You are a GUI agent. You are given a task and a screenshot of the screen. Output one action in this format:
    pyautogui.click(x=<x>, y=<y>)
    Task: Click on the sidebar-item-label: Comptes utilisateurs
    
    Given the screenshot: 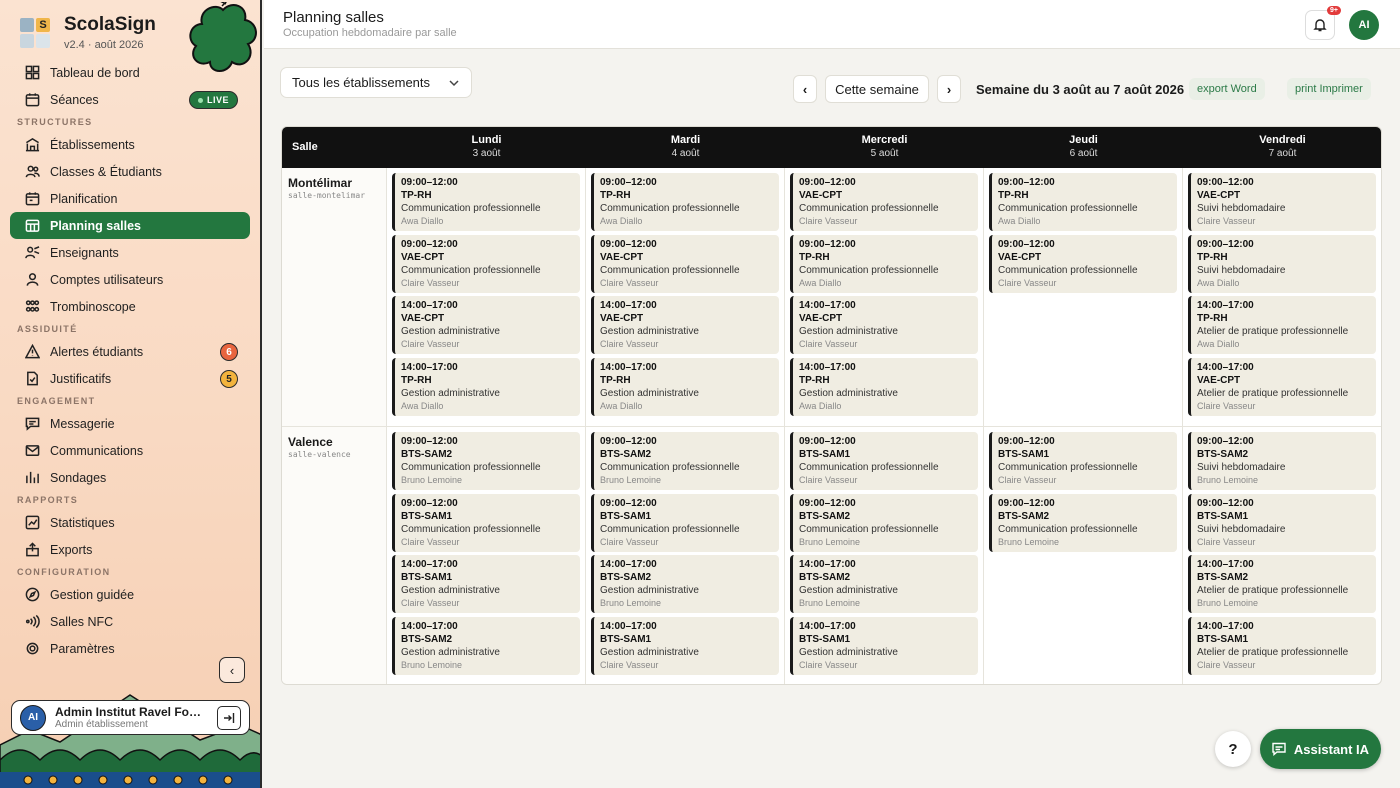 What is the action you would take?
    pyautogui.click(x=107, y=279)
    